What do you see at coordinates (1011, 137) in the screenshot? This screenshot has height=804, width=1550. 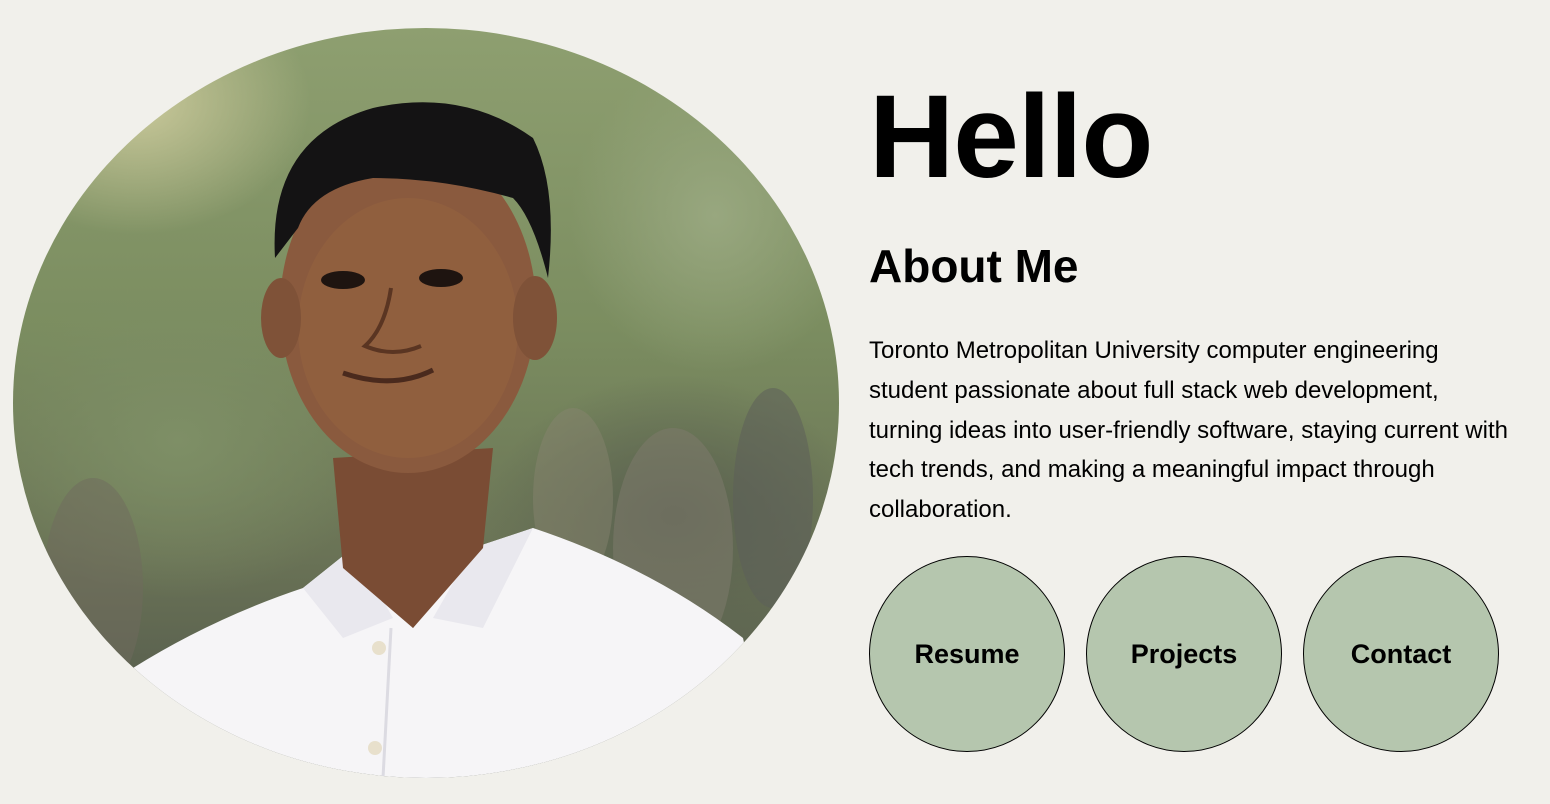 I see `greeting-heading: Hello` at bounding box center [1011, 137].